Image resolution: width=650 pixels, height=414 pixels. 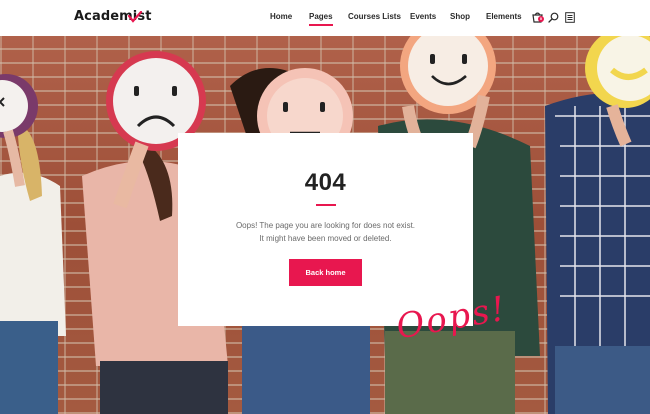 I want to click on back-home-button: Back home, so click(x=325, y=272).